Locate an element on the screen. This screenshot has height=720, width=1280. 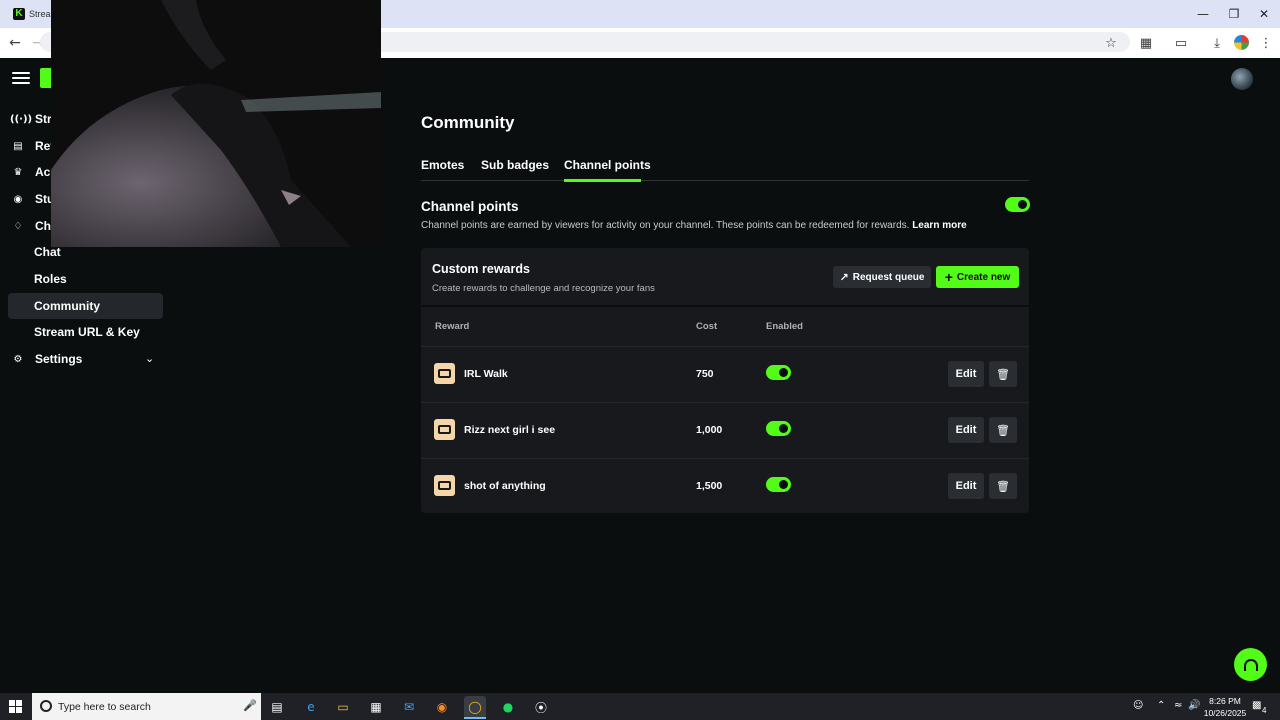
chart-icon: ▤ is located at coordinates (18, 146).